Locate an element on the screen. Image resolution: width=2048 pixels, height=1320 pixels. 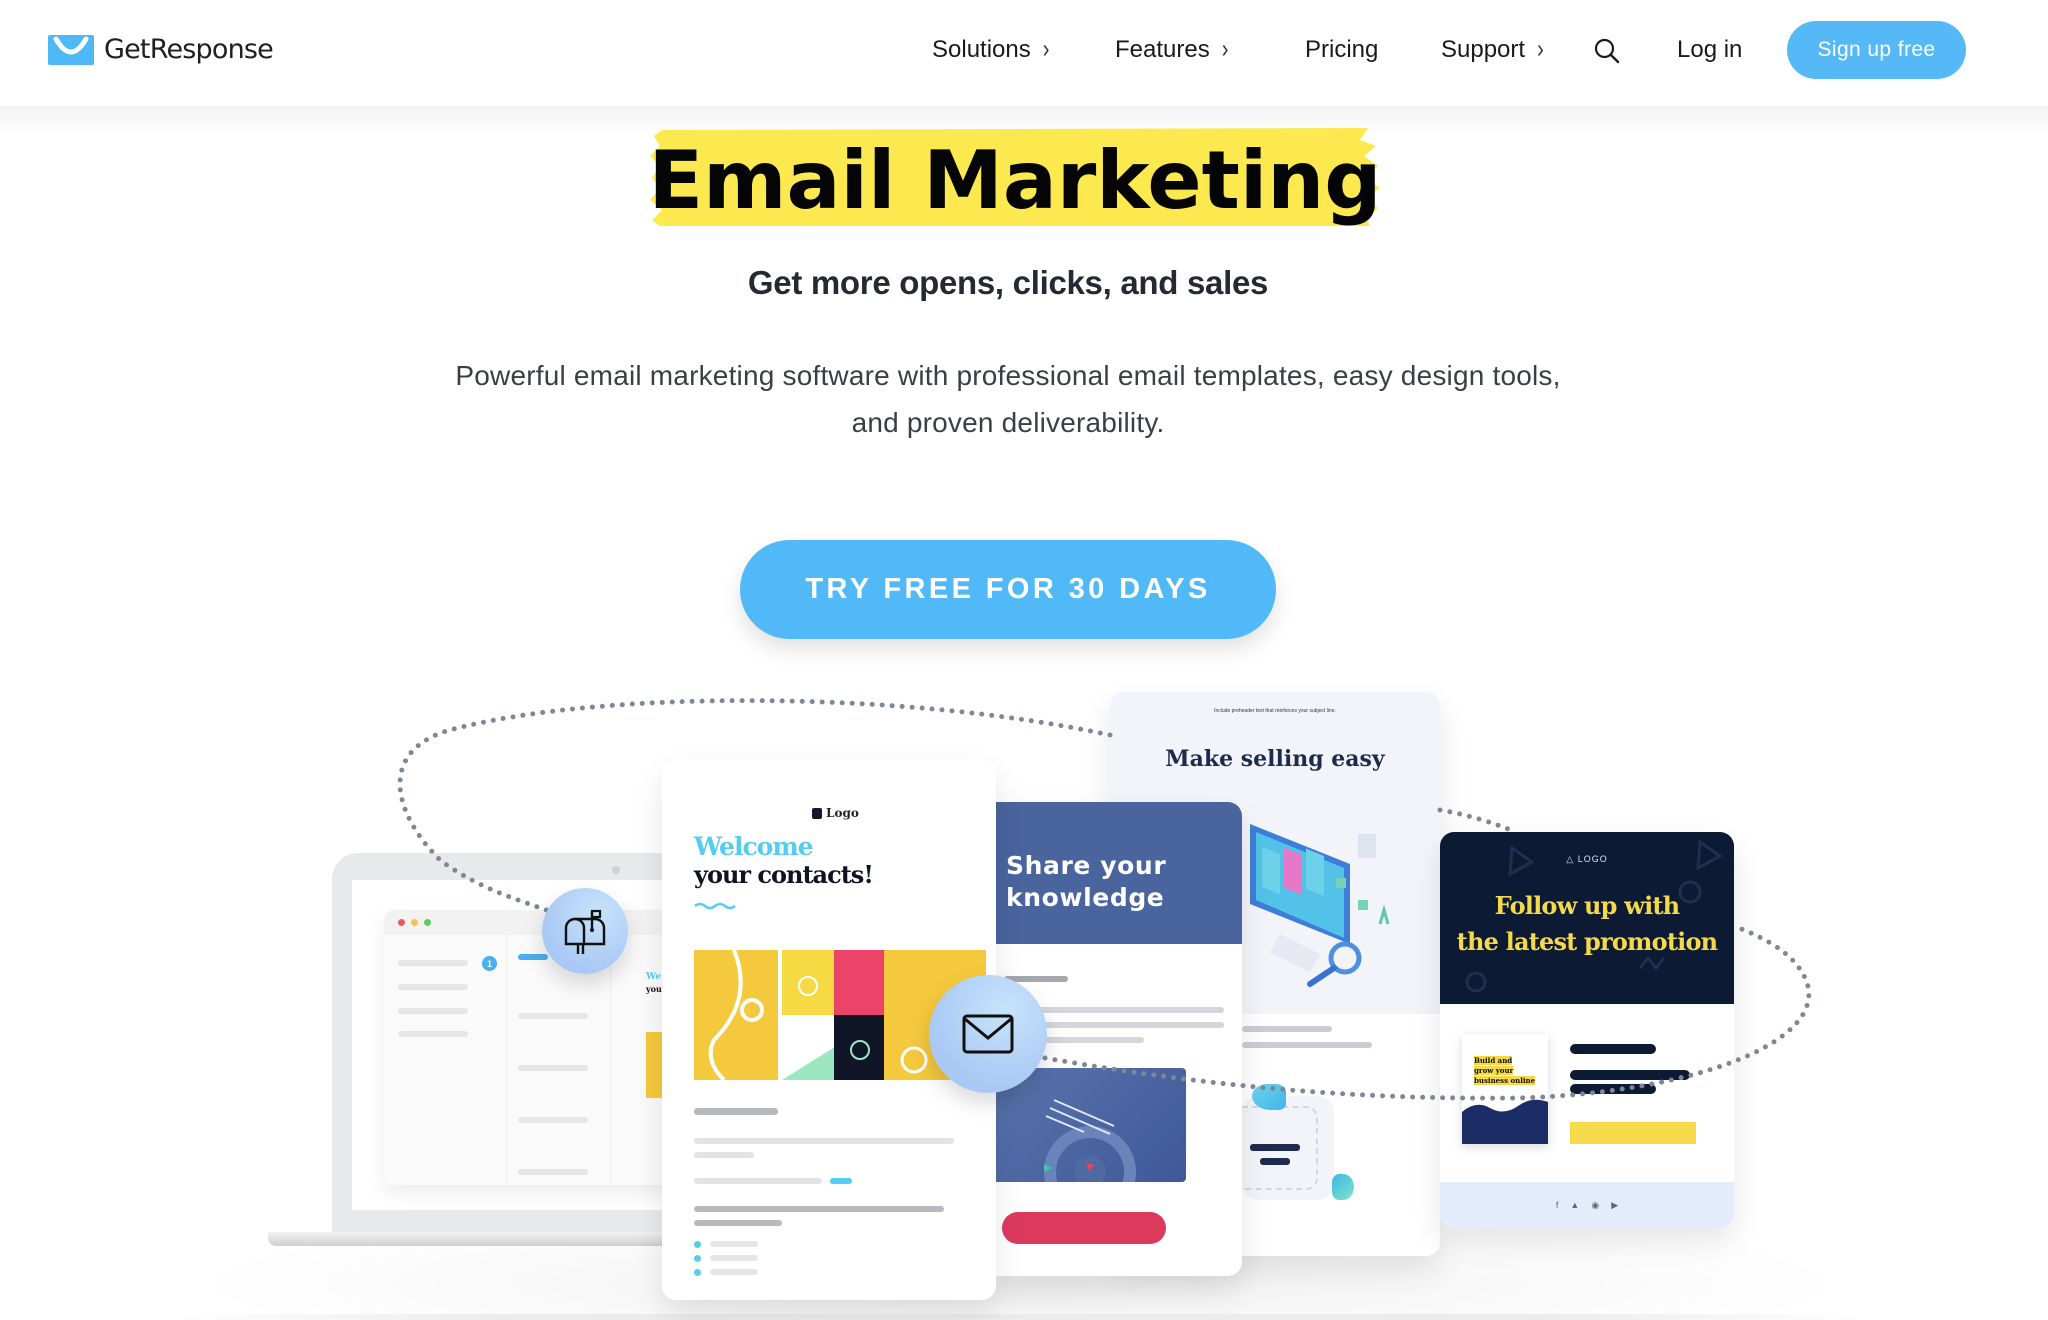
nav-features-label: Features is located at coordinates (1162, 49).